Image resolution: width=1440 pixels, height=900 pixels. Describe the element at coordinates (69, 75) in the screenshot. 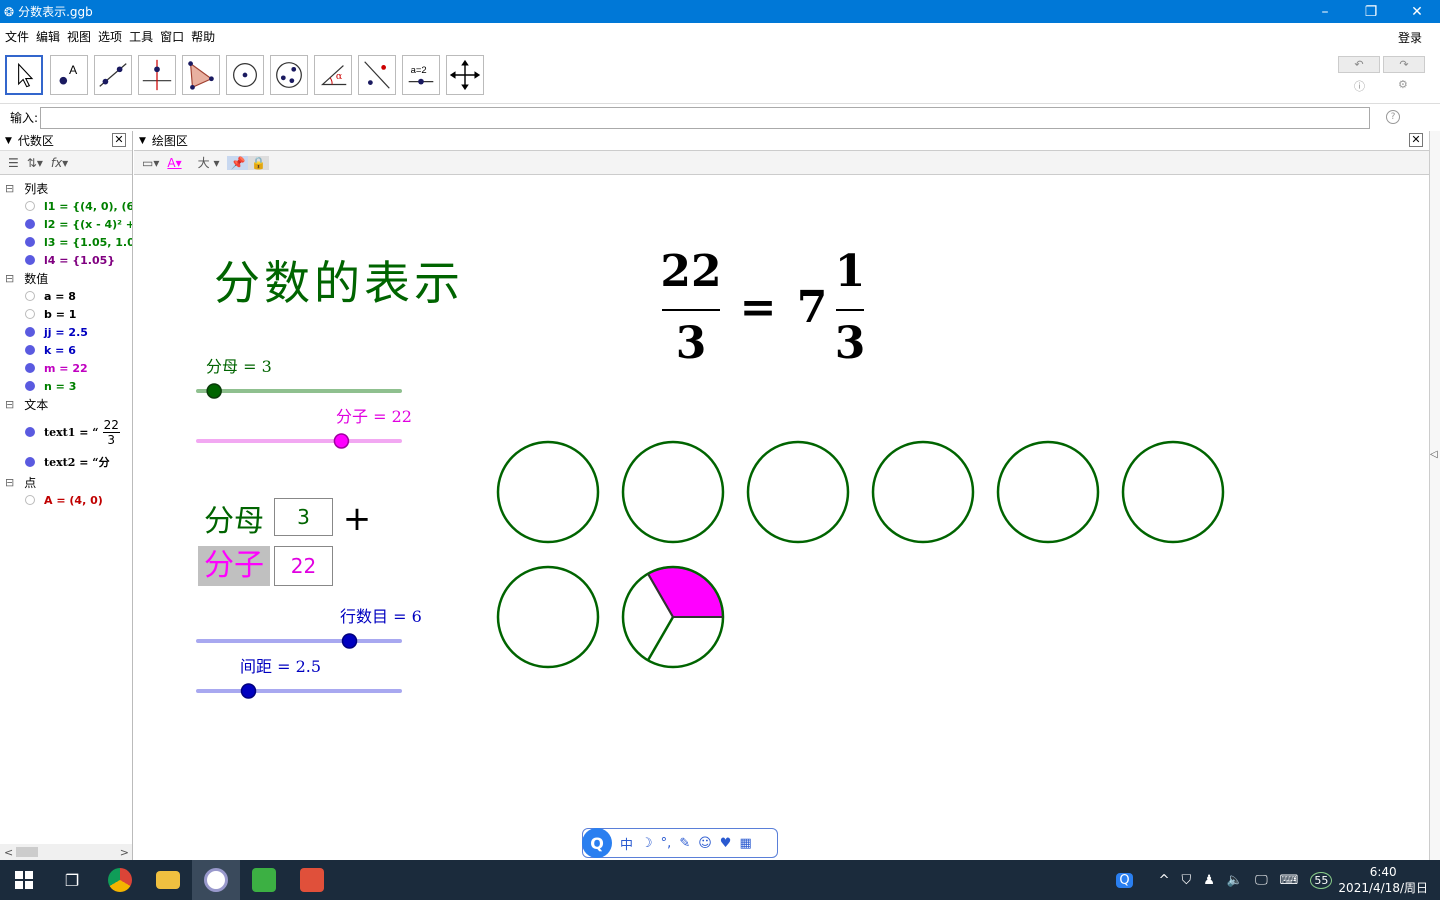

I see `point-tool-button: A` at that location.